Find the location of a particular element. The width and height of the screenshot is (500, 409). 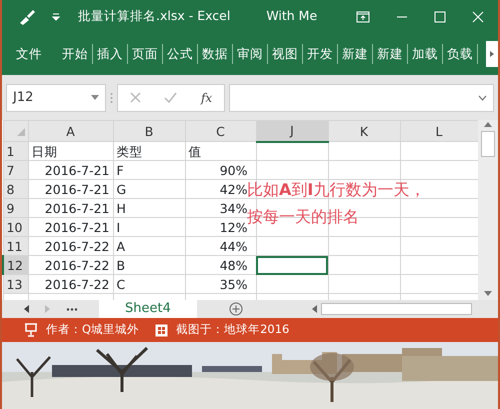

table-cell: H is located at coordinates (149, 208).